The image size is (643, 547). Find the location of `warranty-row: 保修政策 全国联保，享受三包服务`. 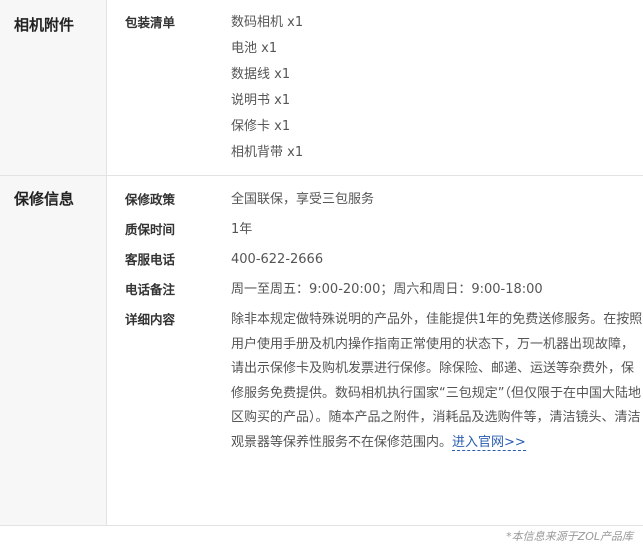

warranty-row: 保修政策 全国联保，享受三包服务 is located at coordinates (375, 195).